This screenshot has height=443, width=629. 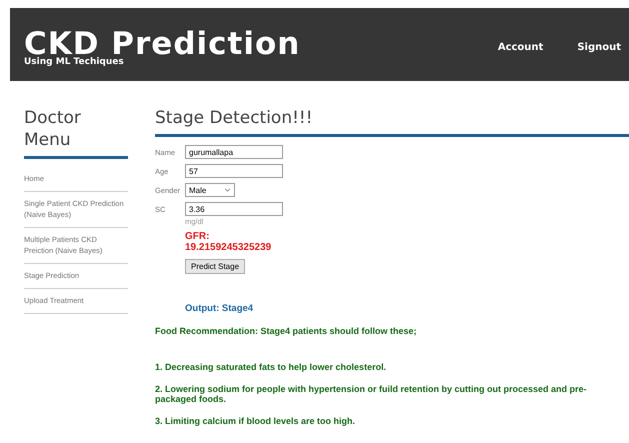 I want to click on caret-icon, so click(x=227, y=190).